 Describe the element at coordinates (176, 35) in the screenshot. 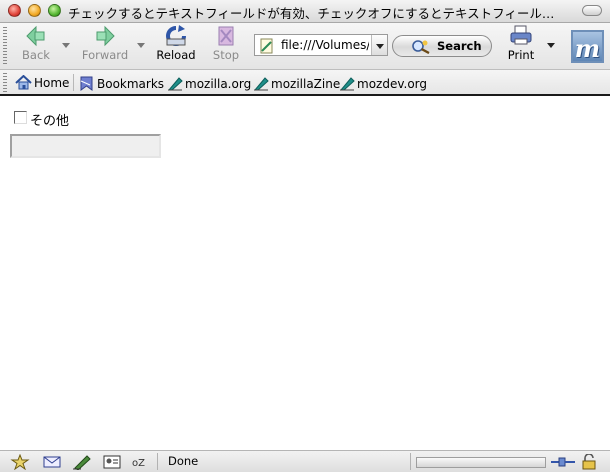

I see `reload-icon` at that location.